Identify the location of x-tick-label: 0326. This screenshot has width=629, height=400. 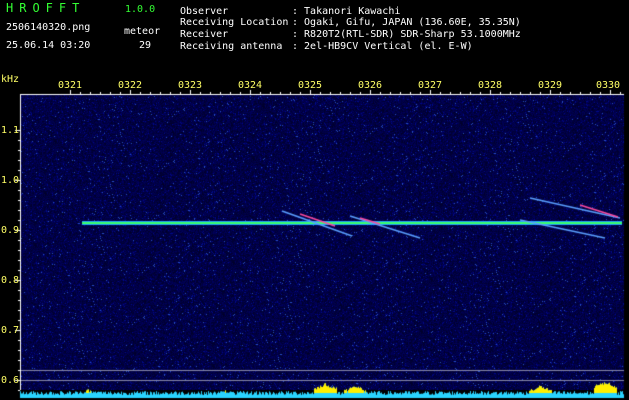
(370, 85).